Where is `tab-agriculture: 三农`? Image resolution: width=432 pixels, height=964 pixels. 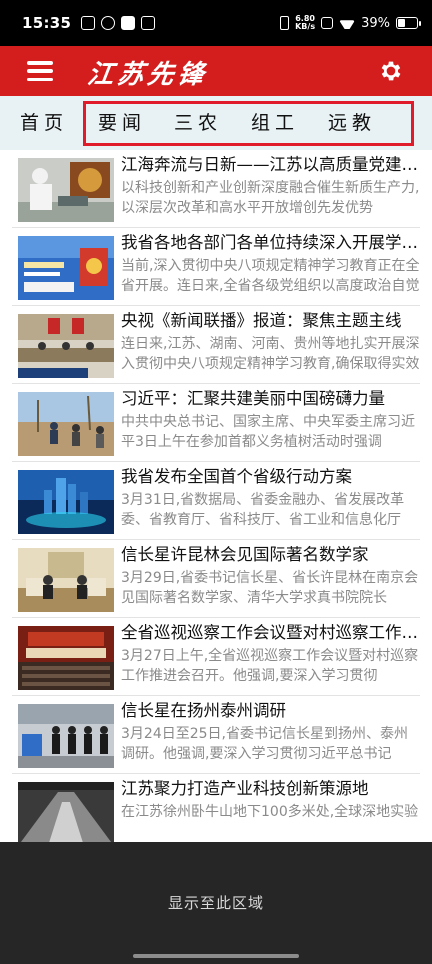
tab-agriculture: 三农 is located at coordinates (198, 123).